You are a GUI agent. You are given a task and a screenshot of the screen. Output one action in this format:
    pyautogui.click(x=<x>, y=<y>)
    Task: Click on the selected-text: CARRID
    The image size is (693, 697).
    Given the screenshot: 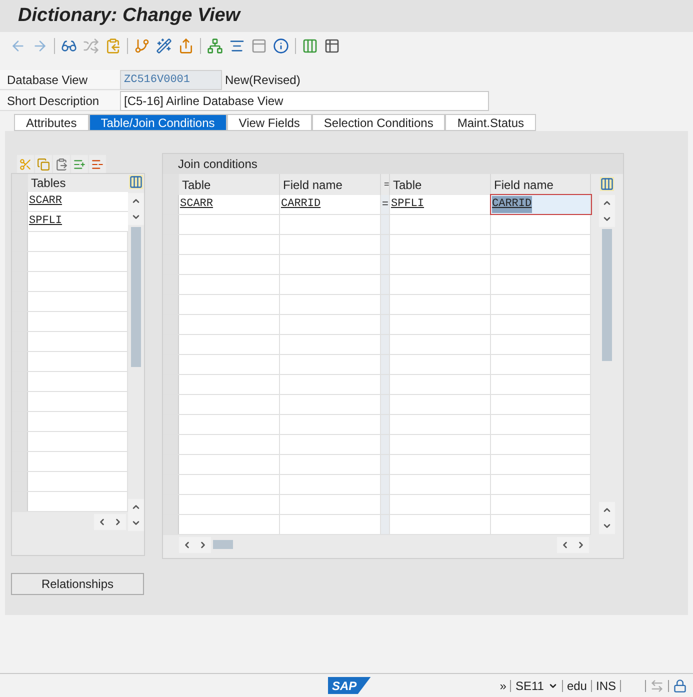 What is the action you would take?
    pyautogui.click(x=512, y=204)
    